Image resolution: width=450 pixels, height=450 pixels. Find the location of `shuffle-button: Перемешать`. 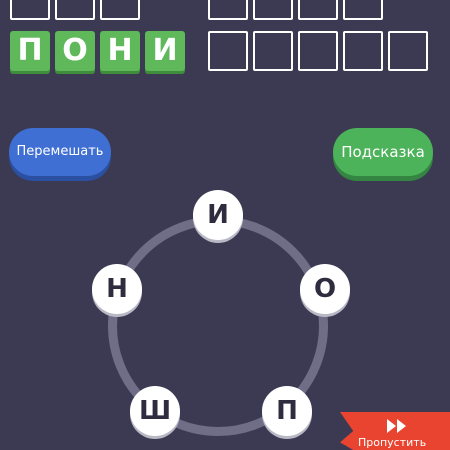

shuffle-button: Перемешать is located at coordinates (60, 152).